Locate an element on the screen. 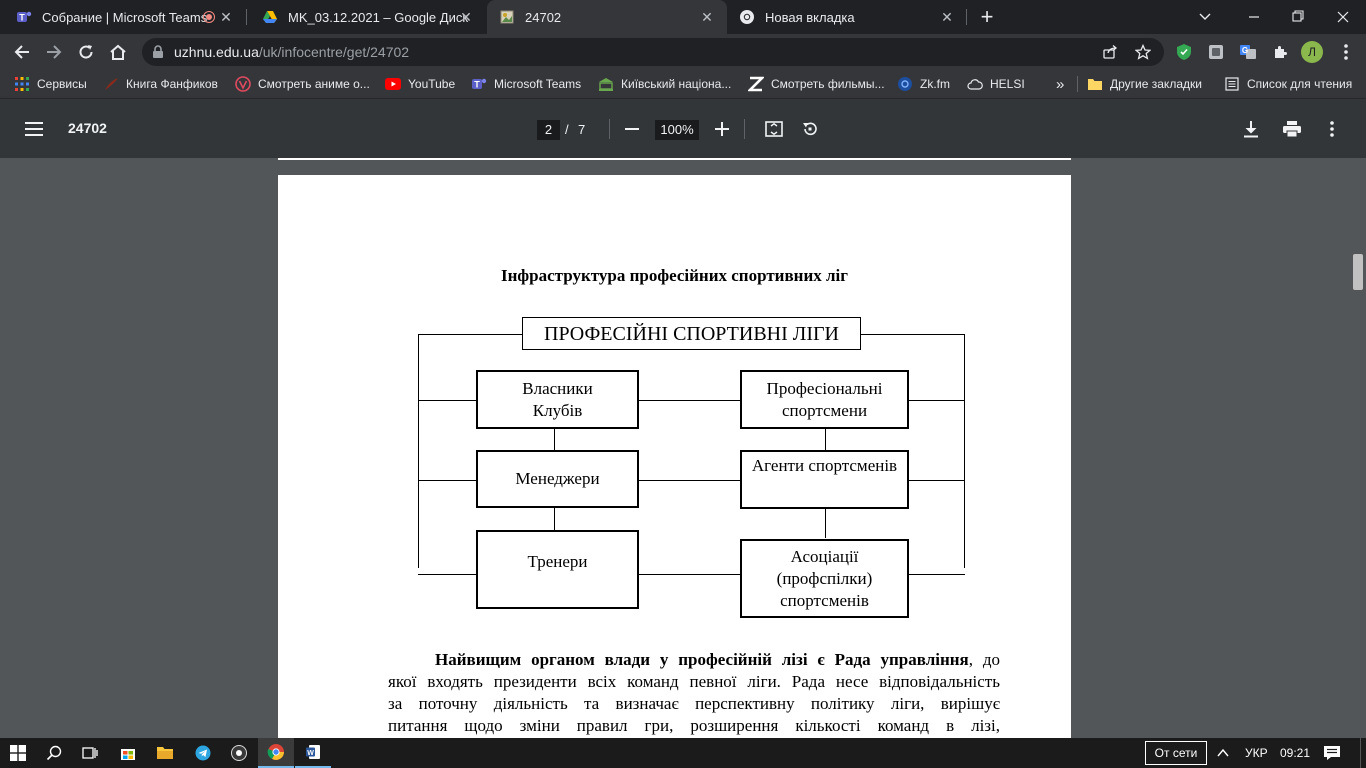 This screenshot has height=768, width=1366. close-window-button is located at coordinates (1343, 17).